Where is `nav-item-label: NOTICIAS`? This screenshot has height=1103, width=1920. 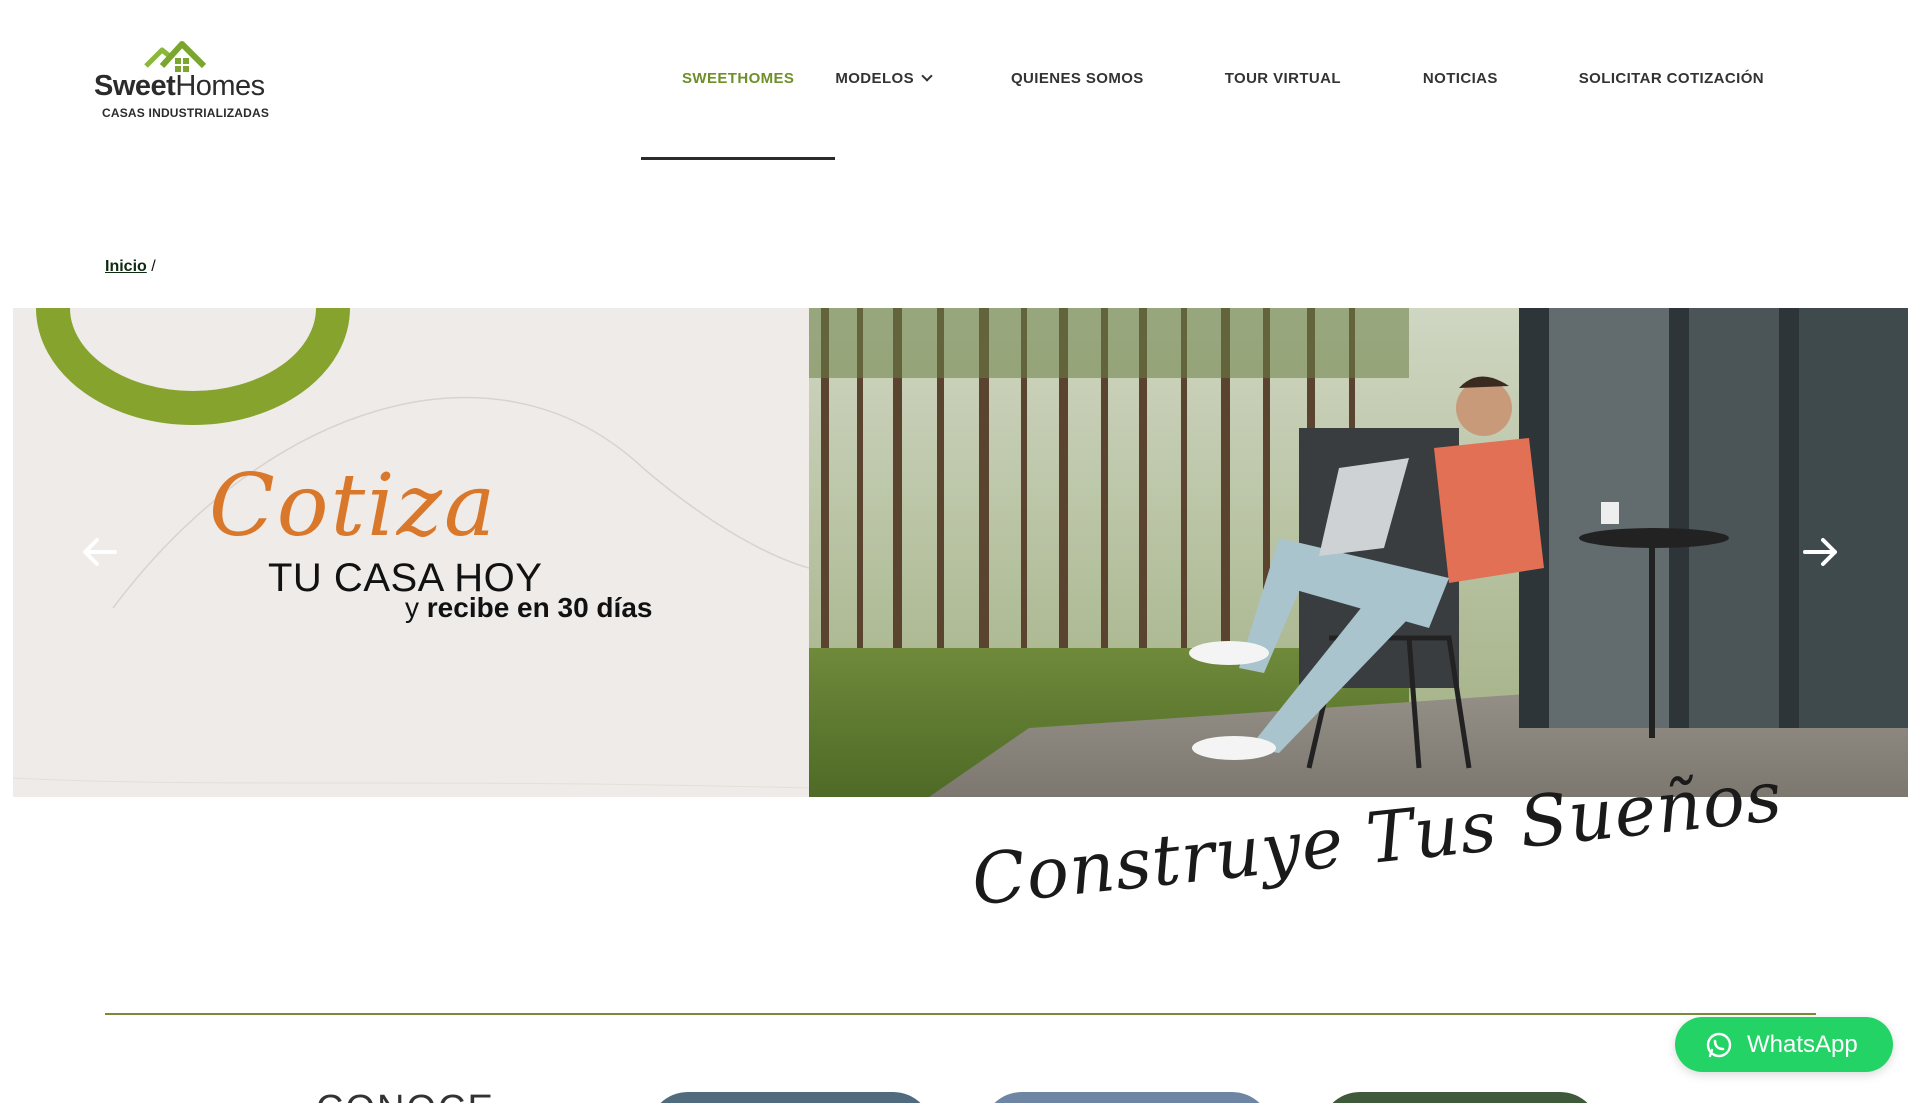
nav-item-label: NOTICIAS is located at coordinates (1460, 78).